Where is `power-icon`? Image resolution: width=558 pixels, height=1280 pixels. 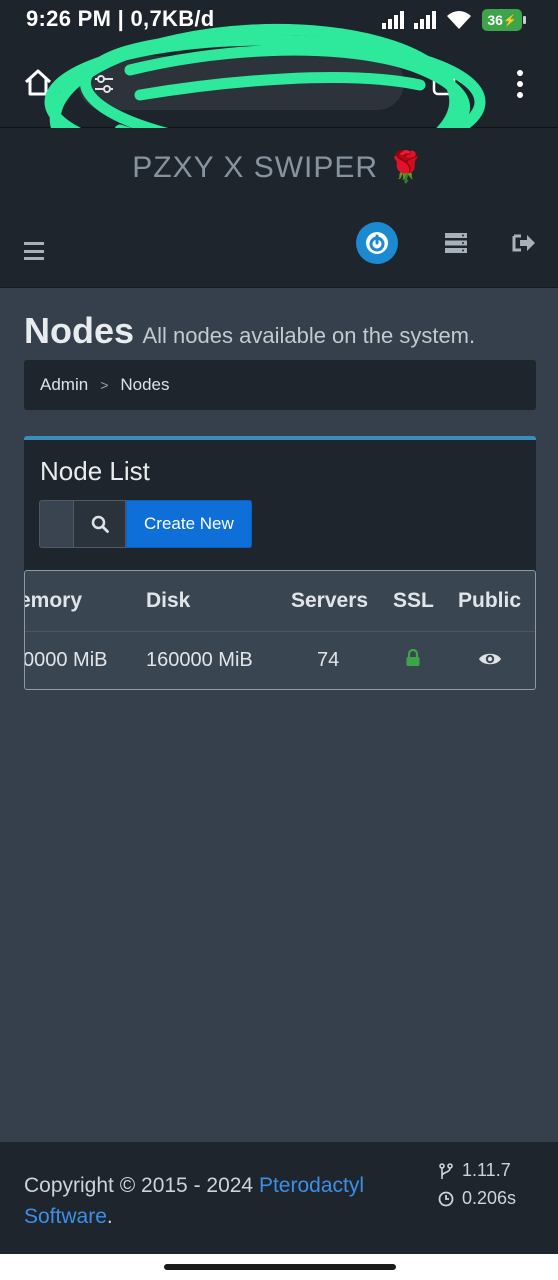
power-icon is located at coordinates (377, 243).